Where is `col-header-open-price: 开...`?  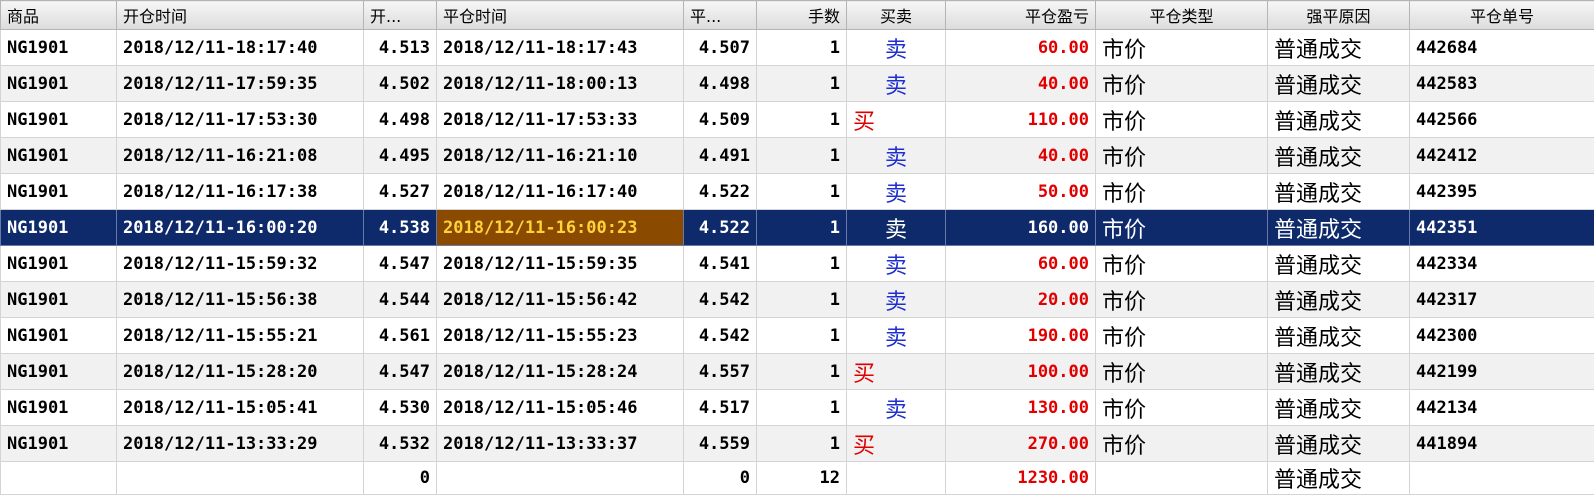 col-header-open-price: 开... is located at coordinates (400, 15).